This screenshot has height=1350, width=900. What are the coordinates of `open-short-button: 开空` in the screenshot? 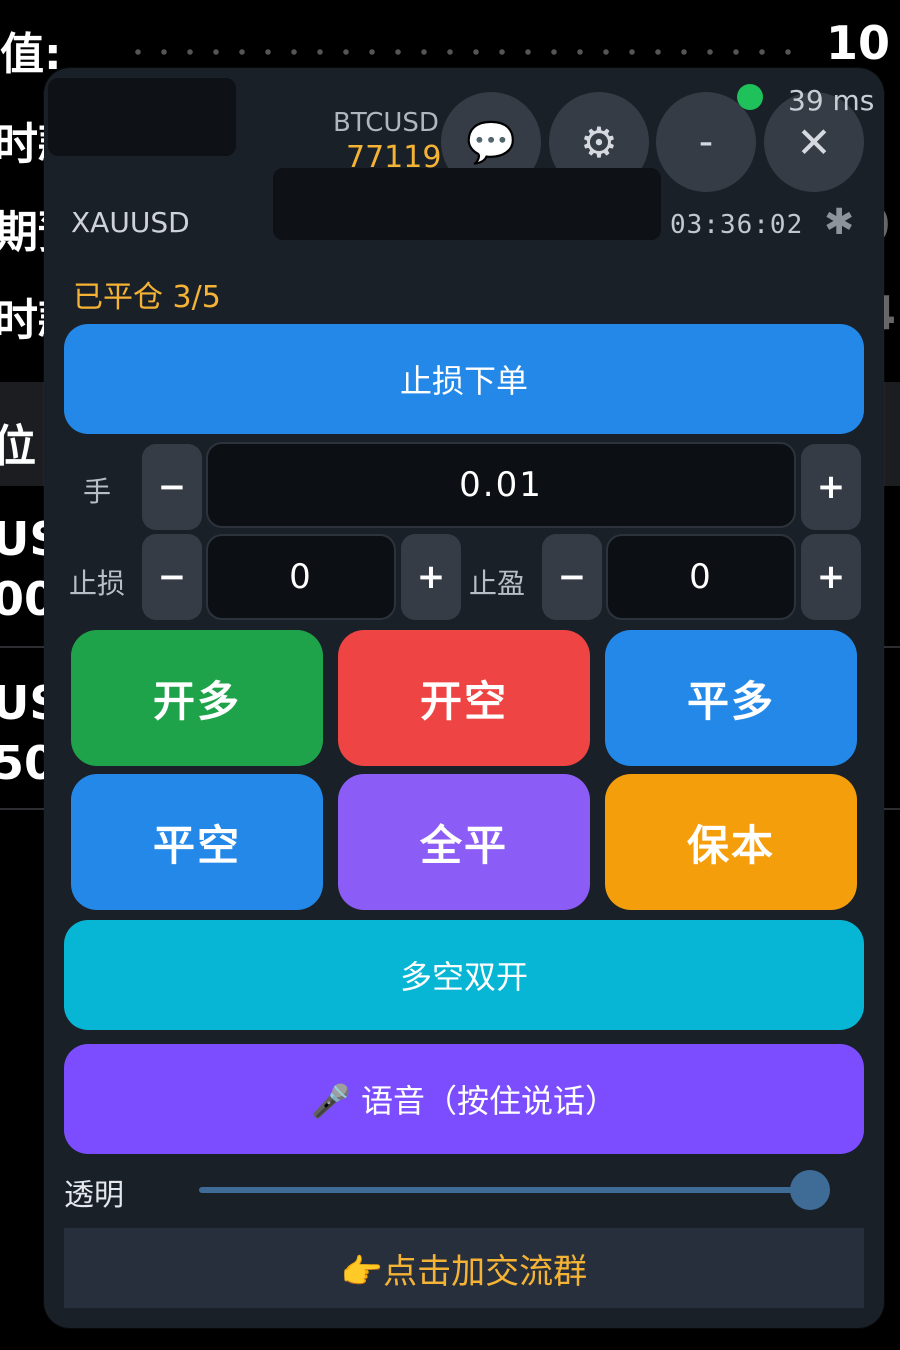 It's located at (464, 698).